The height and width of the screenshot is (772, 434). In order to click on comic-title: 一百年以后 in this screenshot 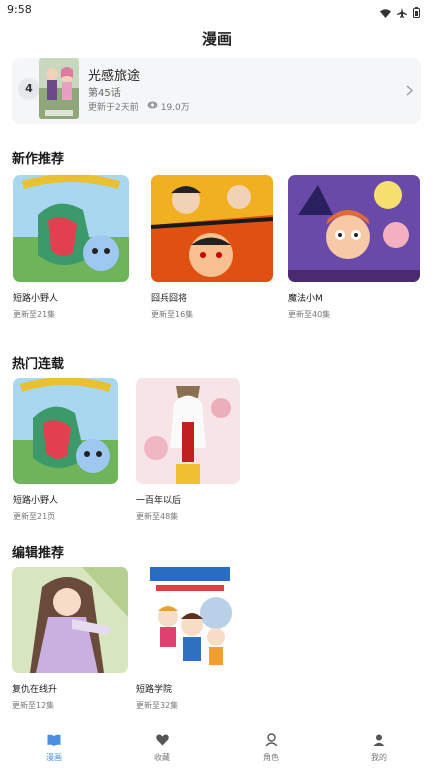, I will do `click(159, 501)`.